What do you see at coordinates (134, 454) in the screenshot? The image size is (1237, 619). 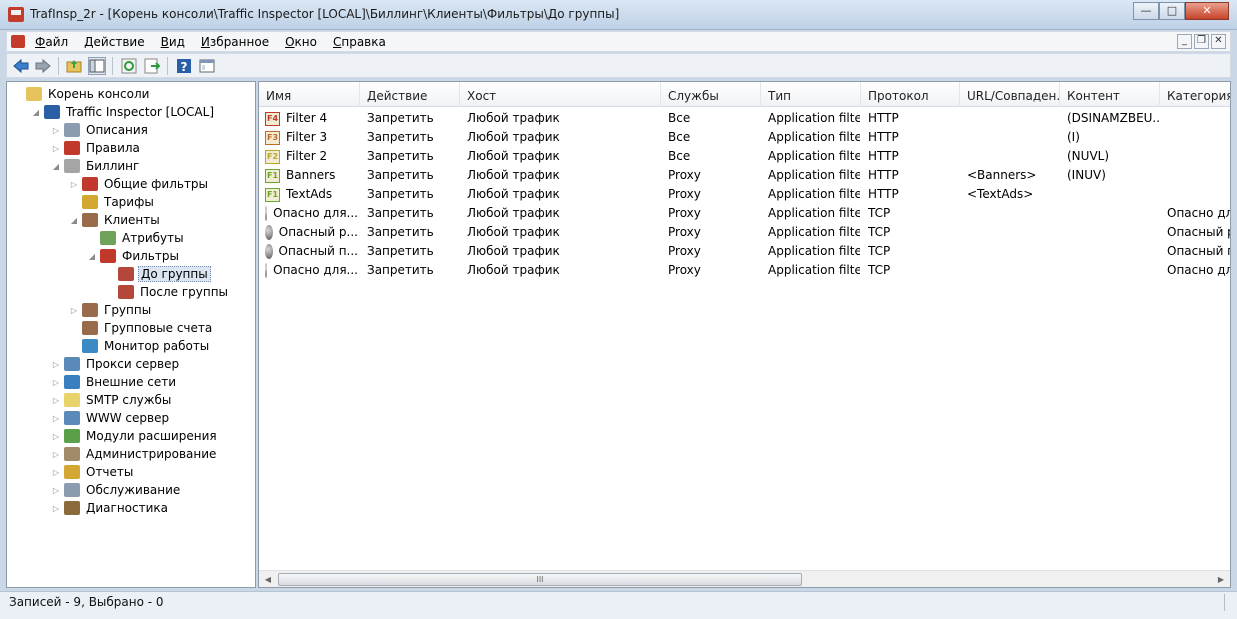 I see `tree-node: ▷ Администрирование` at bounding box center [134, 454].